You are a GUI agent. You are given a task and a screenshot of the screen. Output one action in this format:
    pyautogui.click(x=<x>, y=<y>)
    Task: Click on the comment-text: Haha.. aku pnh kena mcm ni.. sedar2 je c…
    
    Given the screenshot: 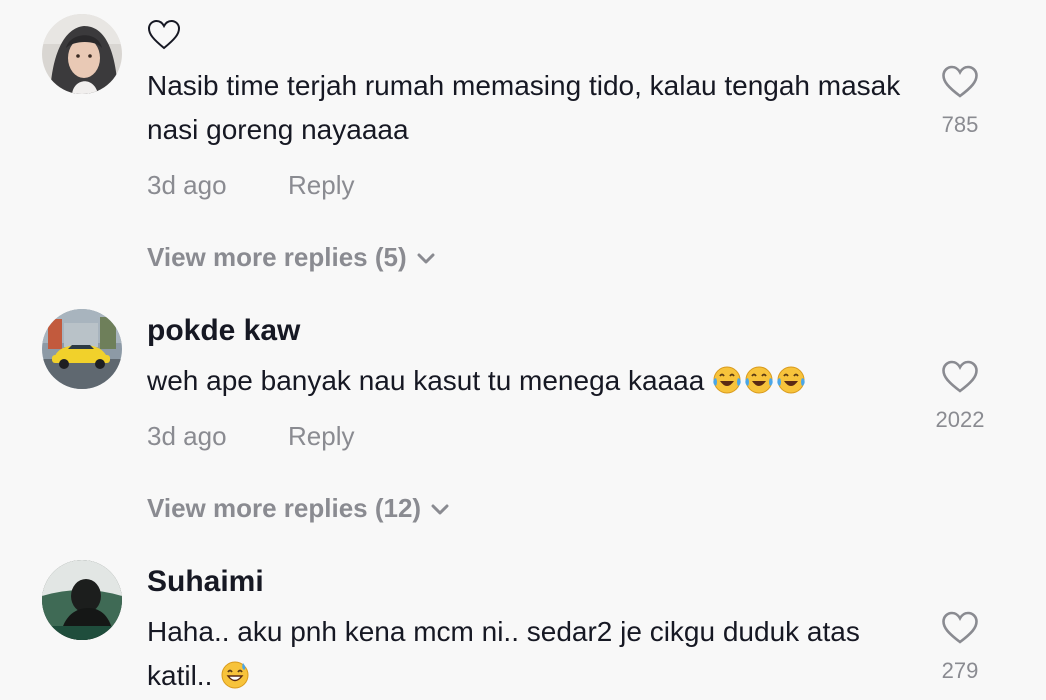 What is the action you would take?
    pyautogui.click(x=503, y=653)
    